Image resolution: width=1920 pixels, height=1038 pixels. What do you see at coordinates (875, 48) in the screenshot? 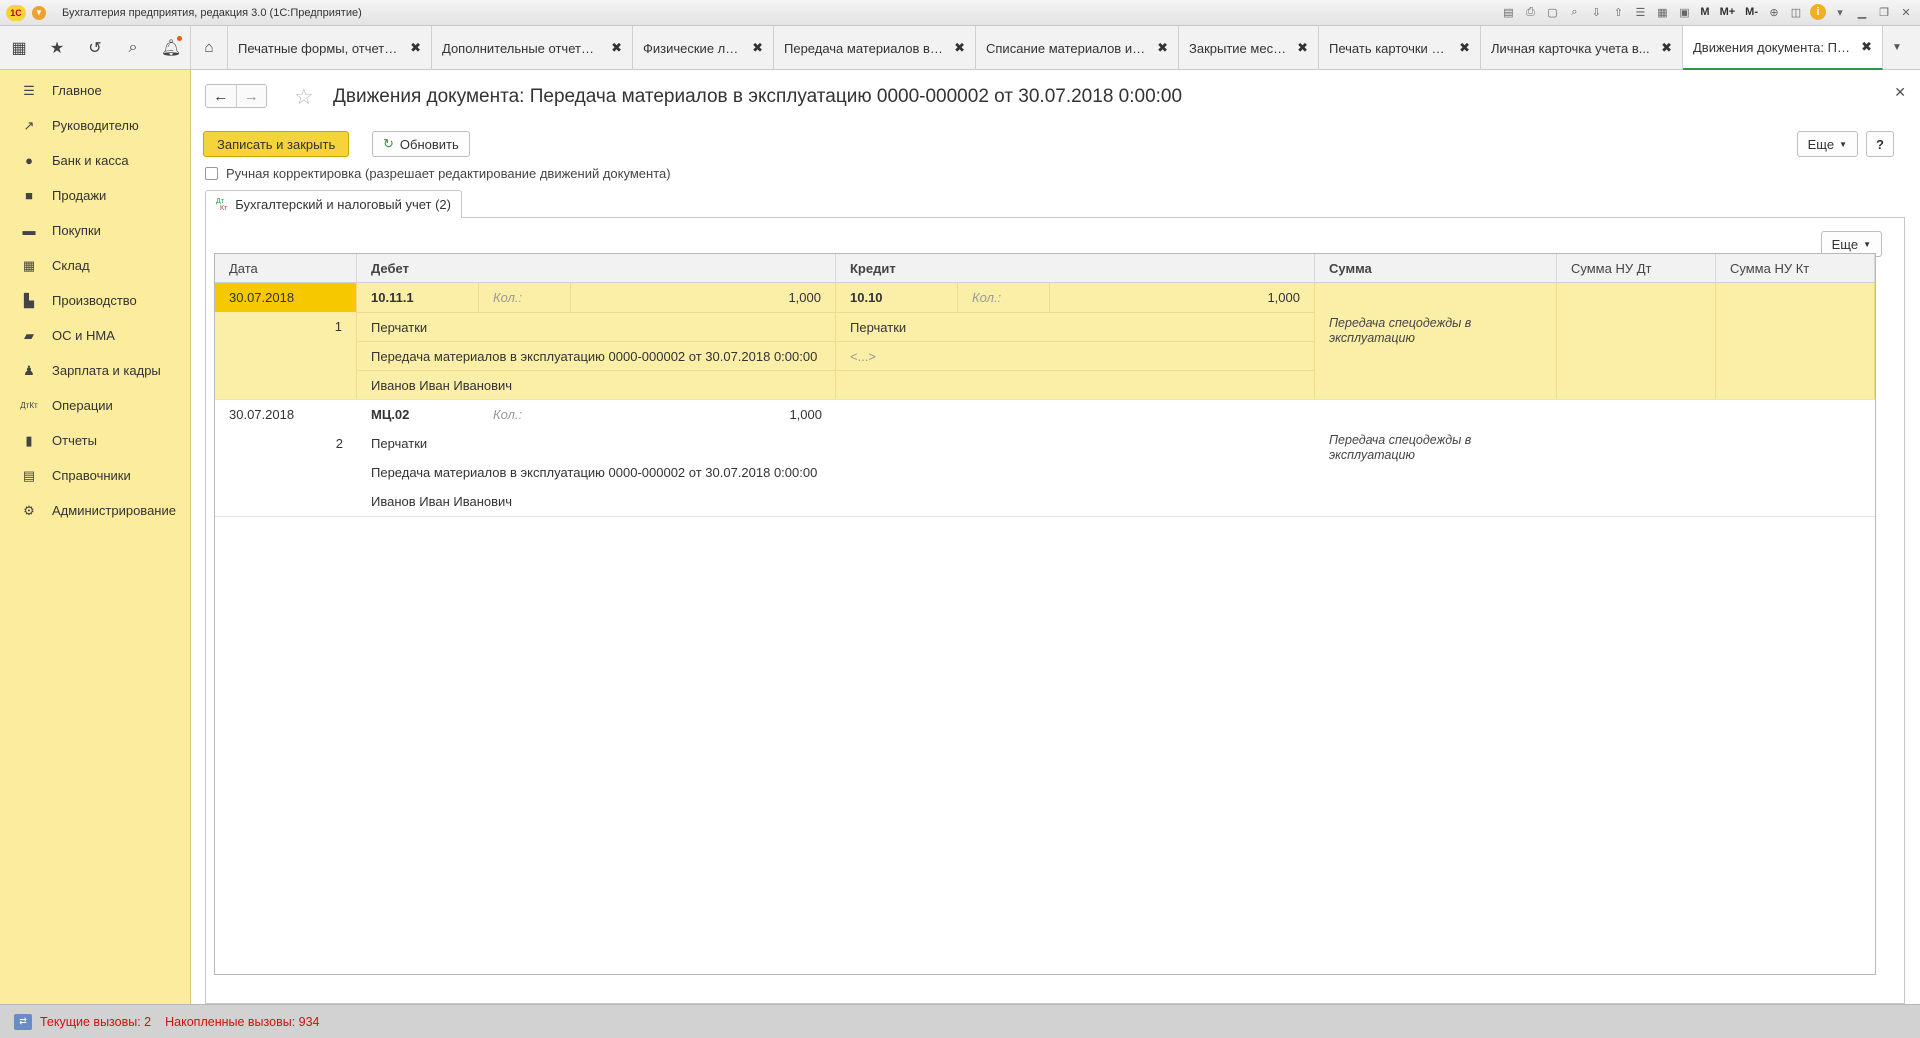
I see `tab-materials-transfer: Передача материалов в э... ✖` at bounding box center [875, 48].